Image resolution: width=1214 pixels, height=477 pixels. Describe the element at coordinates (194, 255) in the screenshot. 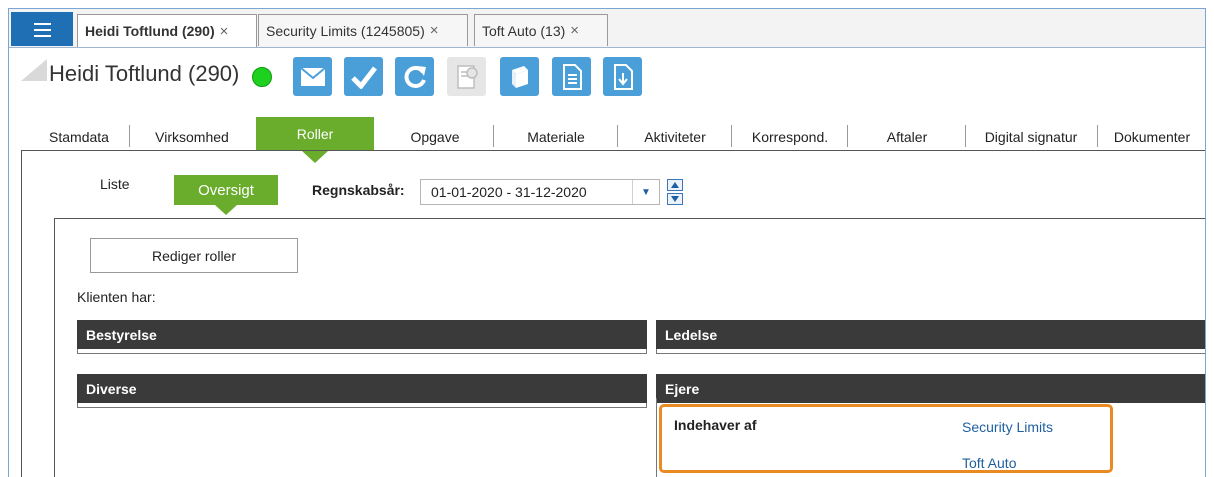

I see `edit-roles-button: Rediger roller` at that location.